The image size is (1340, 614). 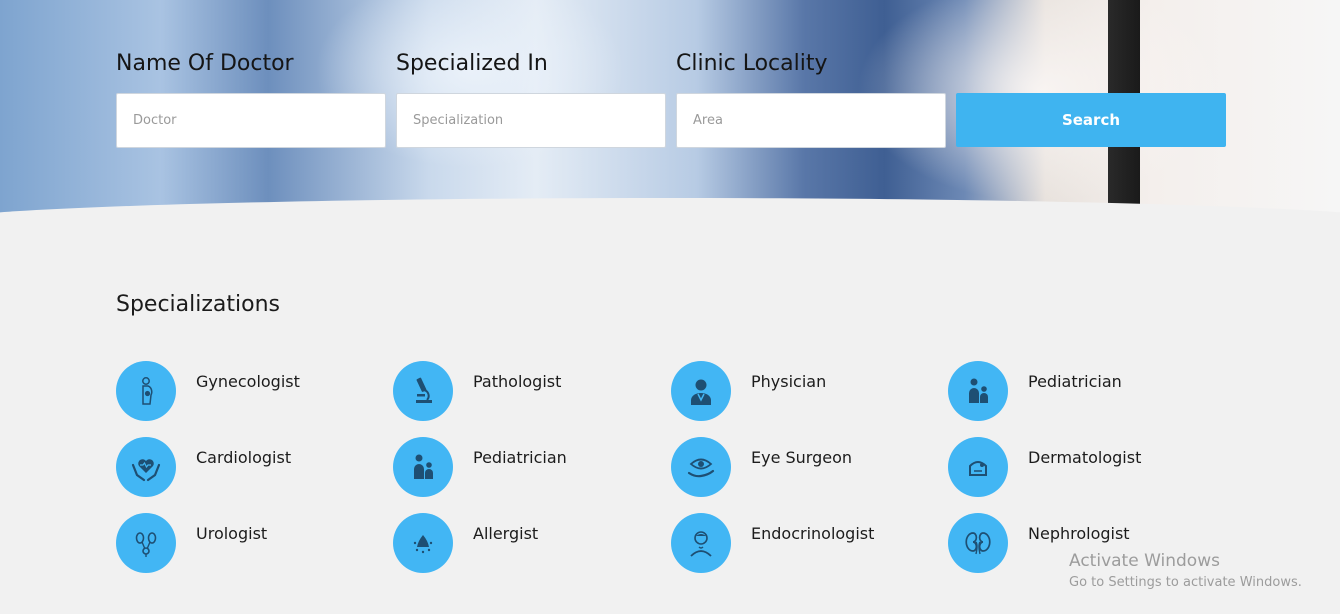 What do you see at coordinates (146, 391) in the screenshot?
I see `pregnant-woman-icon` at bounding box center [146, 391].